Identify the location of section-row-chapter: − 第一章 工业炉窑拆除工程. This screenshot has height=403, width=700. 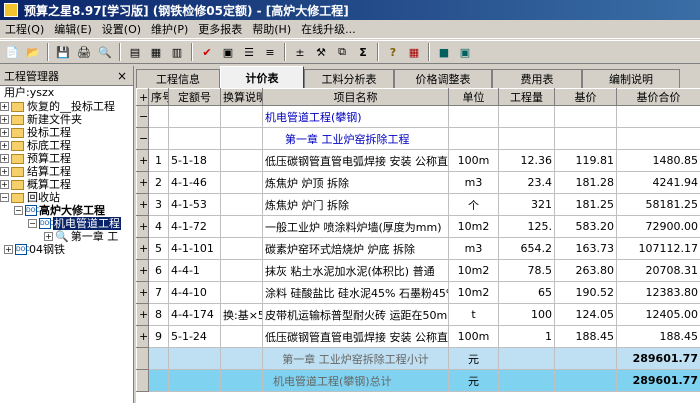
(418, 138).